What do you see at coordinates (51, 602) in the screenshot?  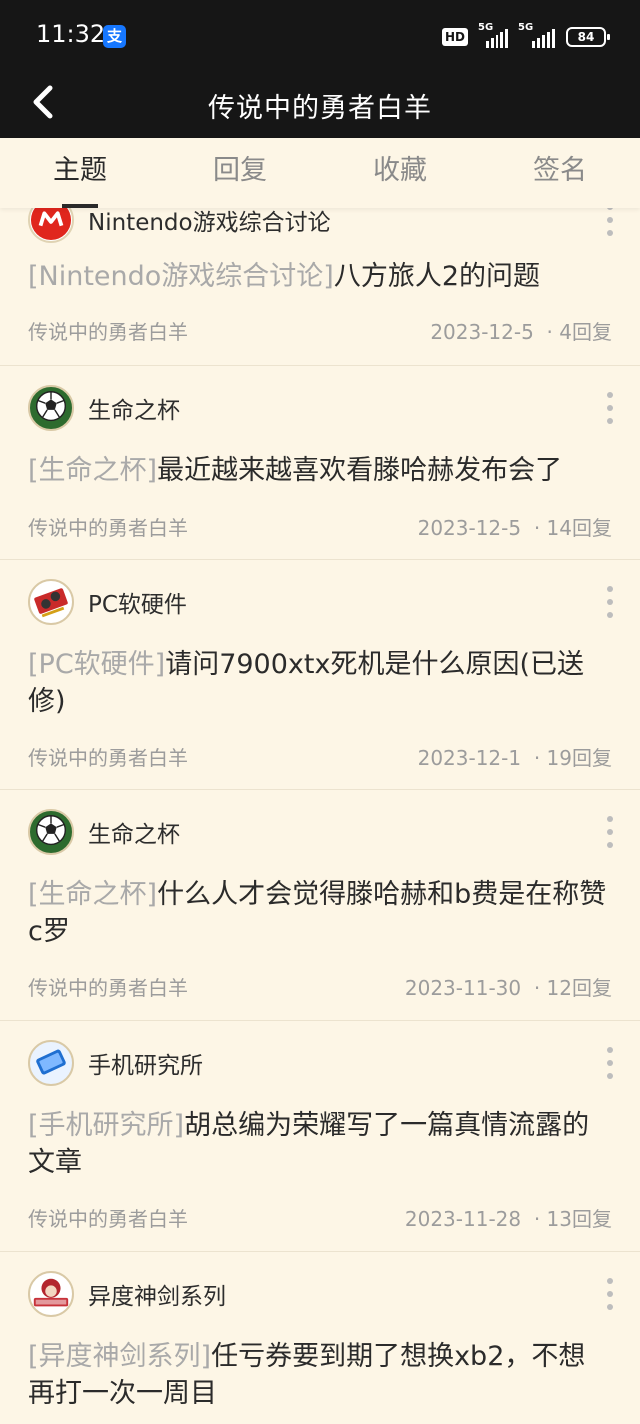 I see `graphics-card-icon` at bounding box center [51, 602].